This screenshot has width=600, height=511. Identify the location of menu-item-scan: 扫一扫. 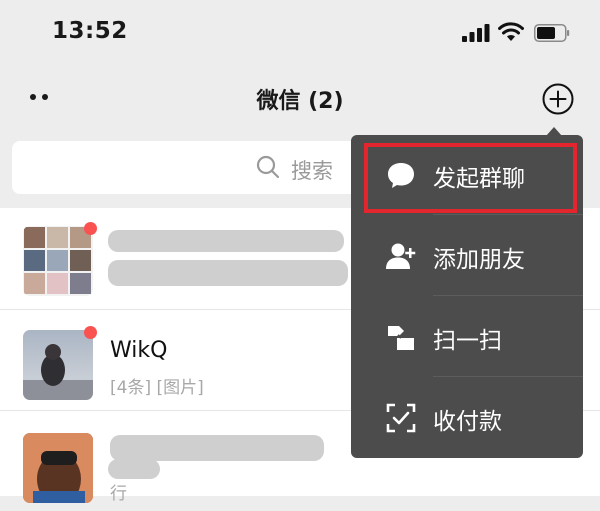
(467, 337).